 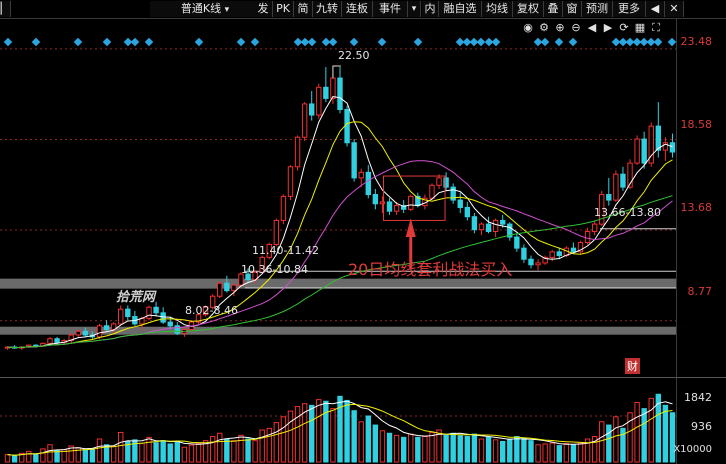 What do you see at coordinates (544, 28) in the screenshot?
I see `settings-icon: ⚙` at bounding box center [544, 28].